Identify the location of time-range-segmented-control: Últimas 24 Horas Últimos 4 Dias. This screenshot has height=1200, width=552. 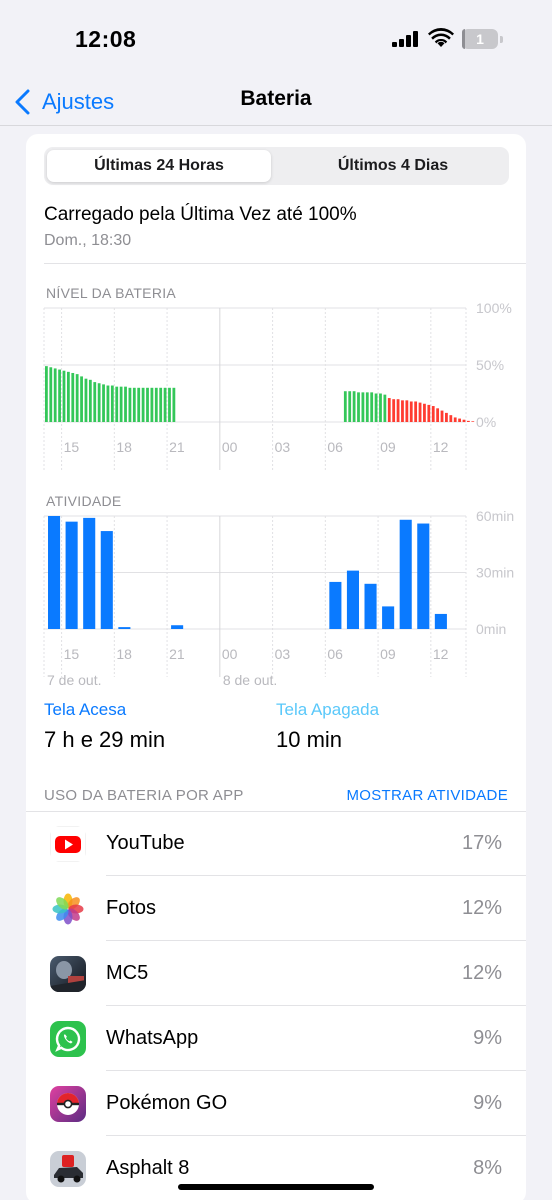
(276, 166).